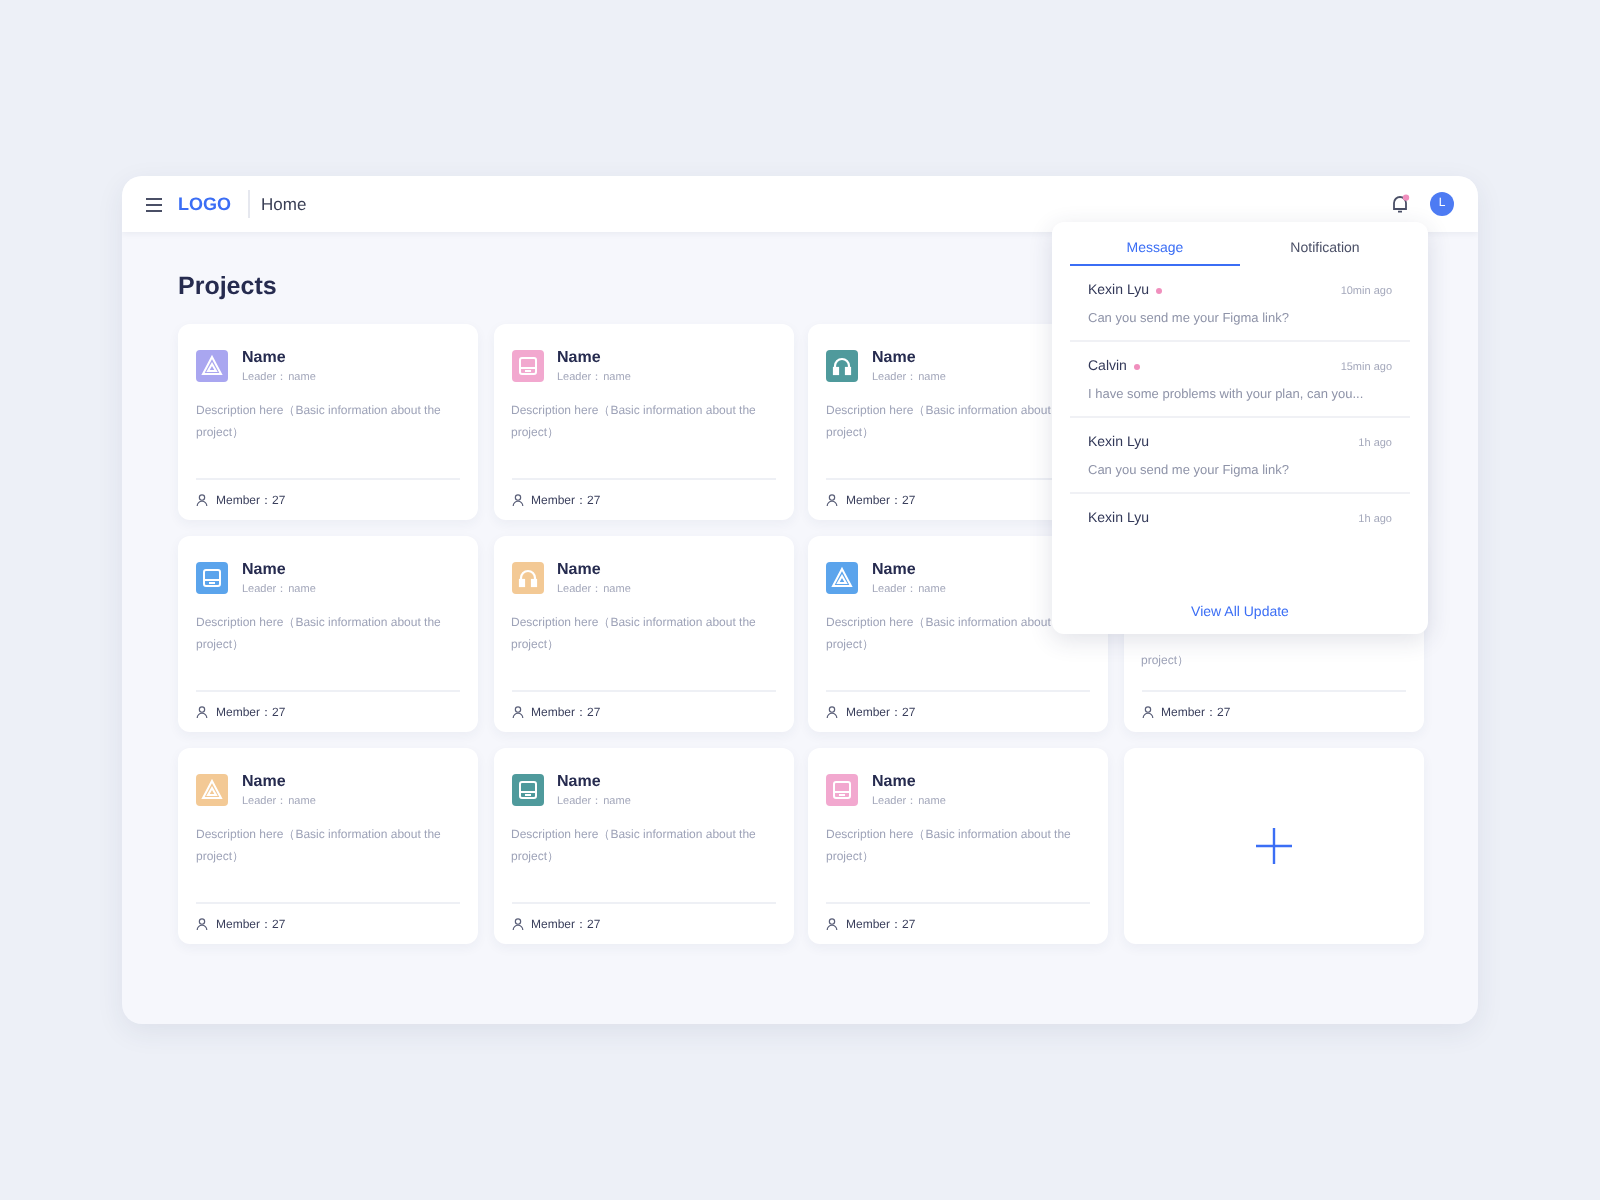 The width and height of the screenshot is (1600, 1200). I want to click on logo: LOGO, so click(213, 204).